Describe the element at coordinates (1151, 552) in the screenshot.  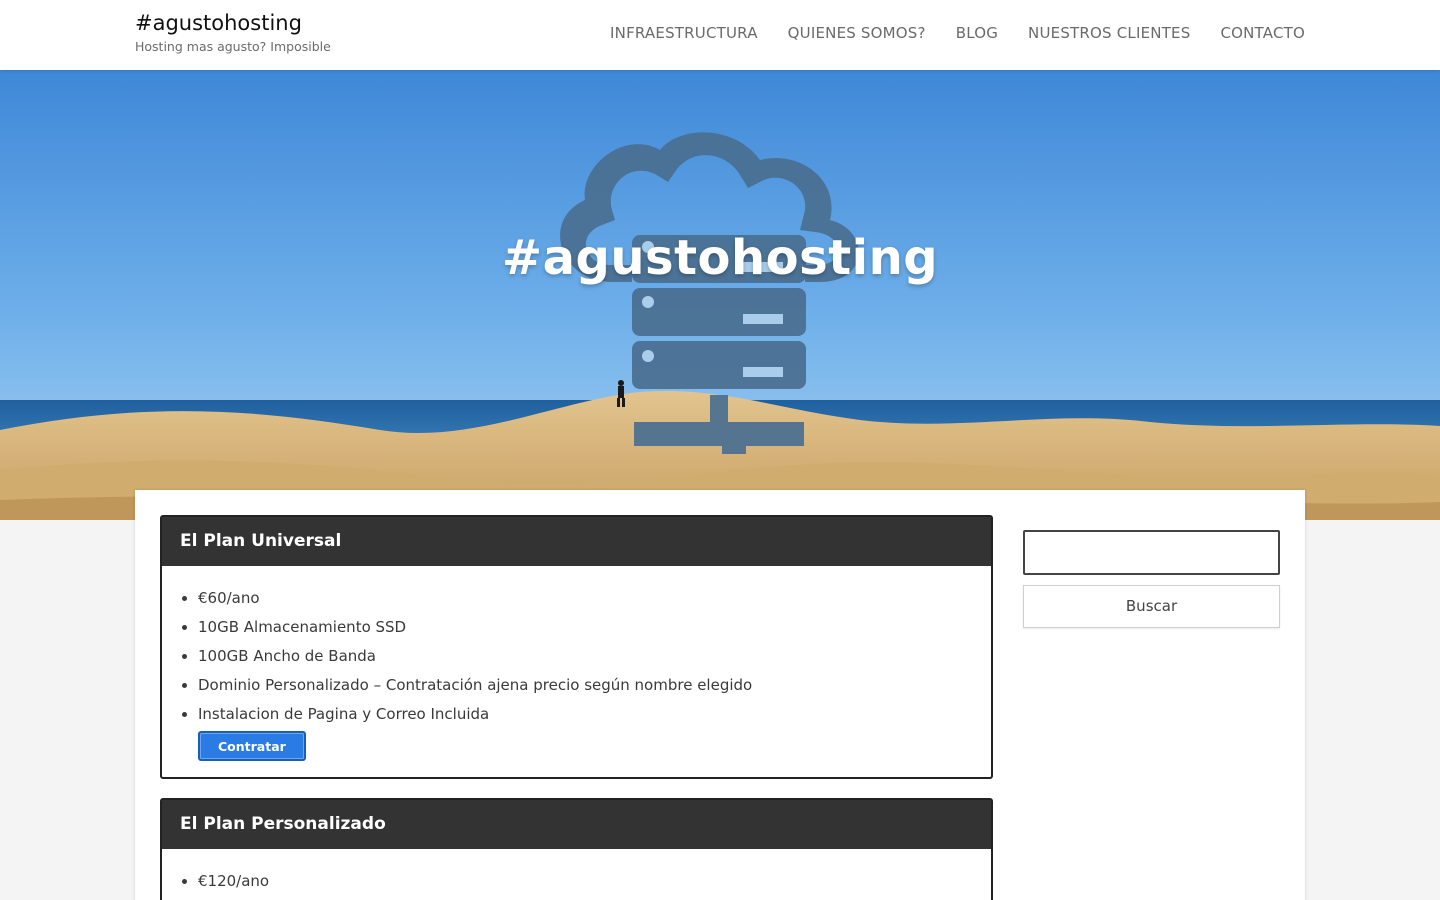
I see `search-input` at that location.